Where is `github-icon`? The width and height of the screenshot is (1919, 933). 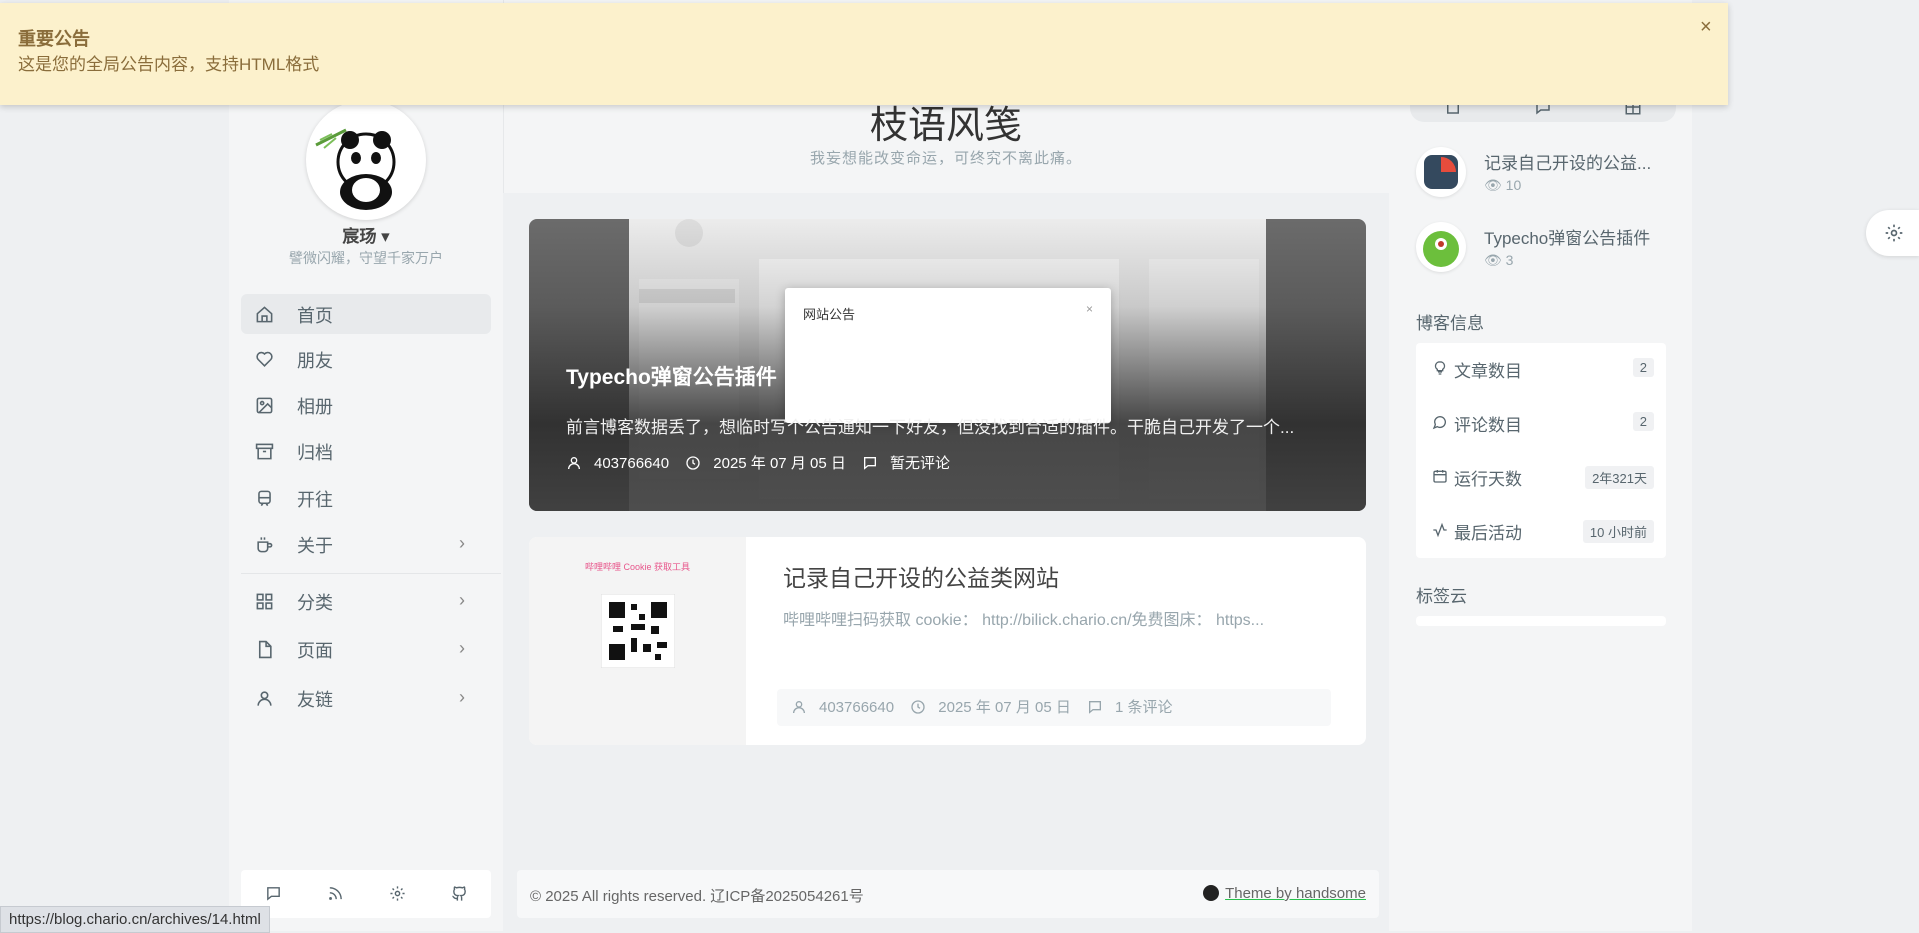
github-icon is located at coordinates (459, 893).